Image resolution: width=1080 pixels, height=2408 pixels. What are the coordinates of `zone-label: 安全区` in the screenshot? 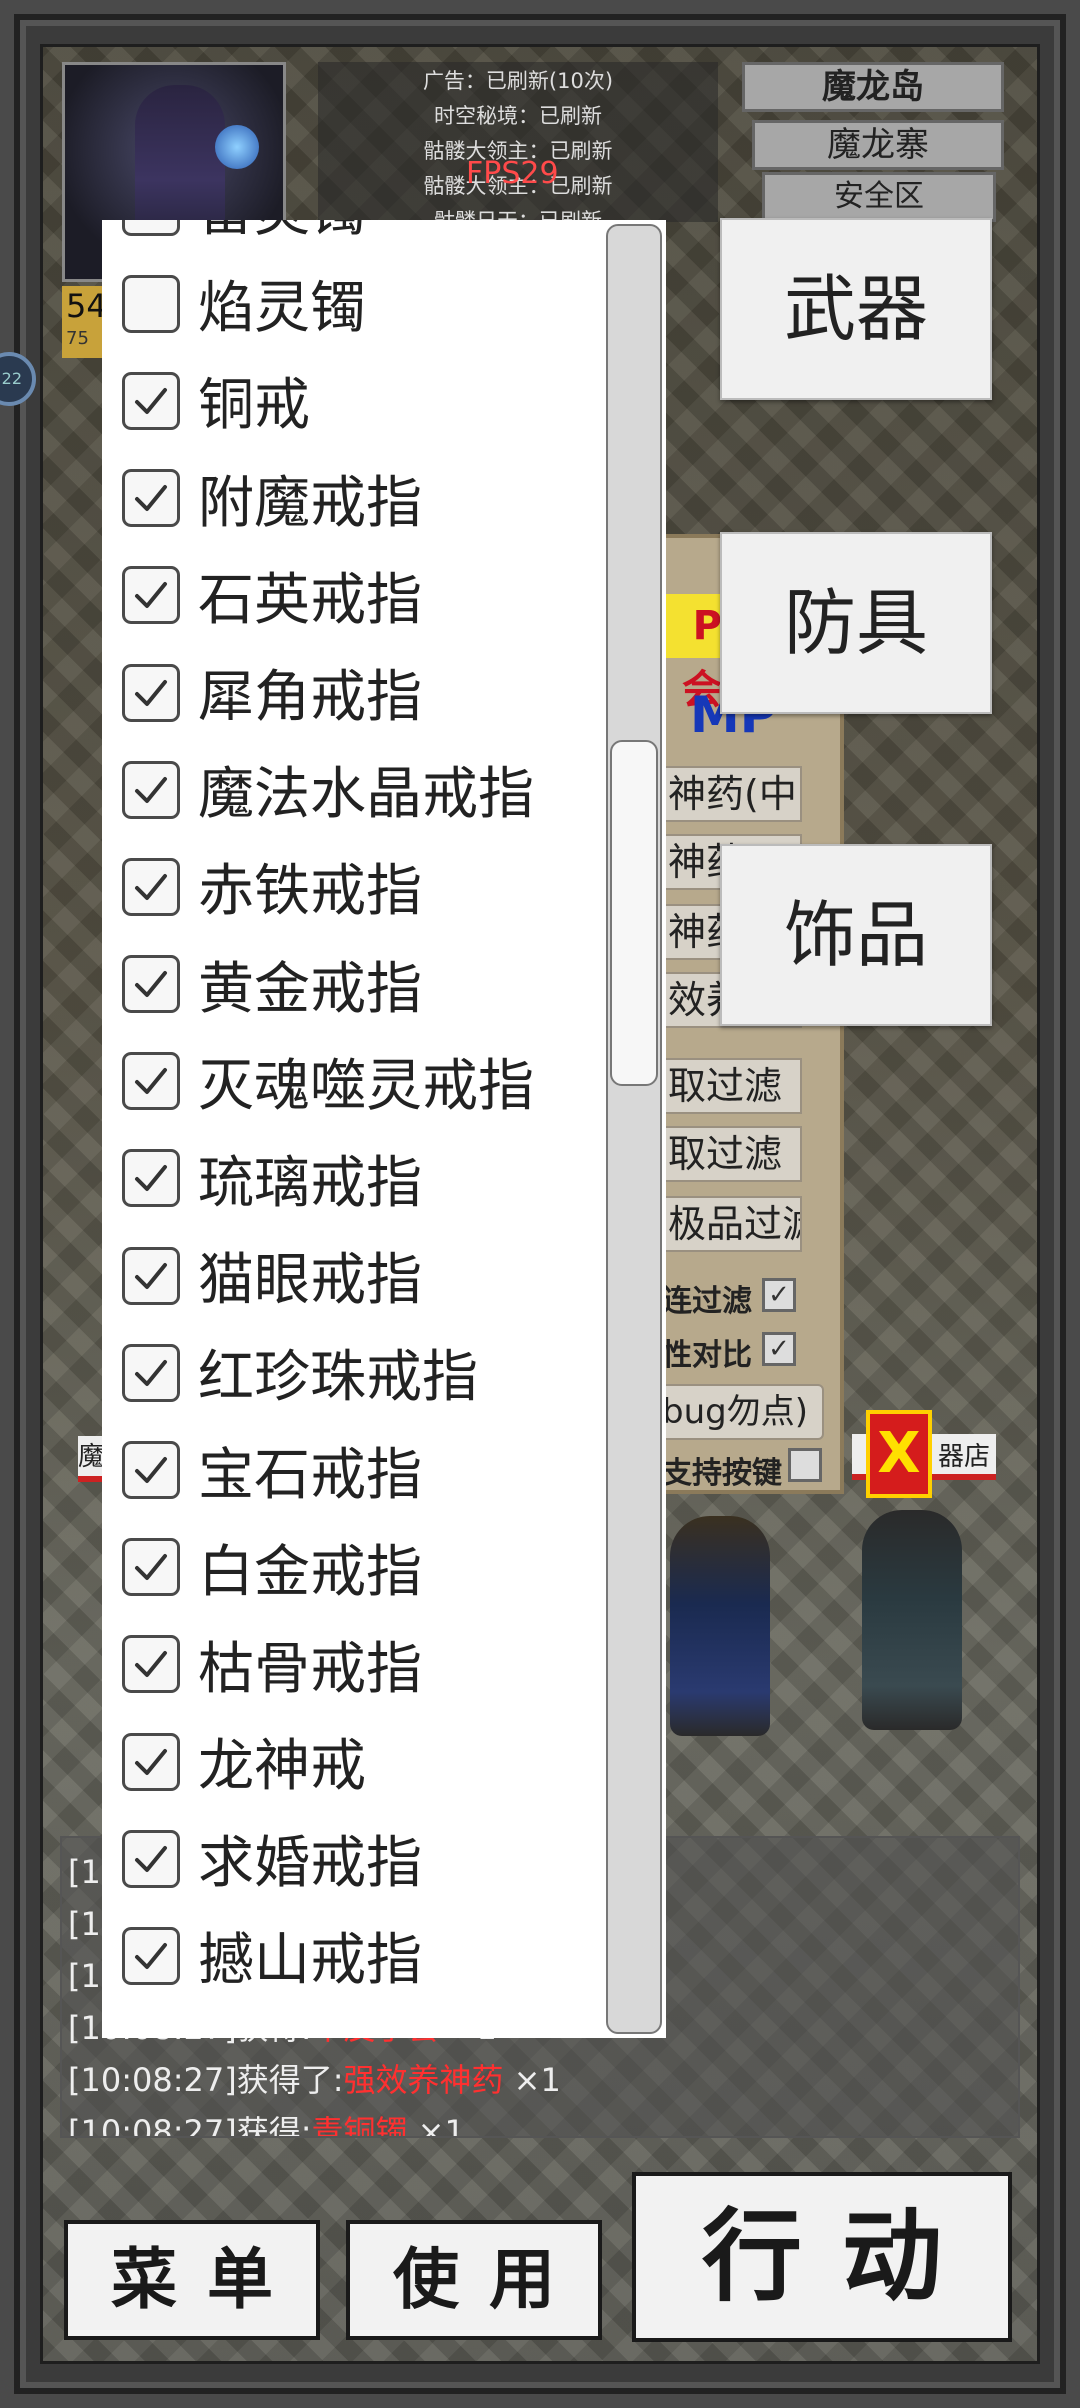 It's located at (879, 197).